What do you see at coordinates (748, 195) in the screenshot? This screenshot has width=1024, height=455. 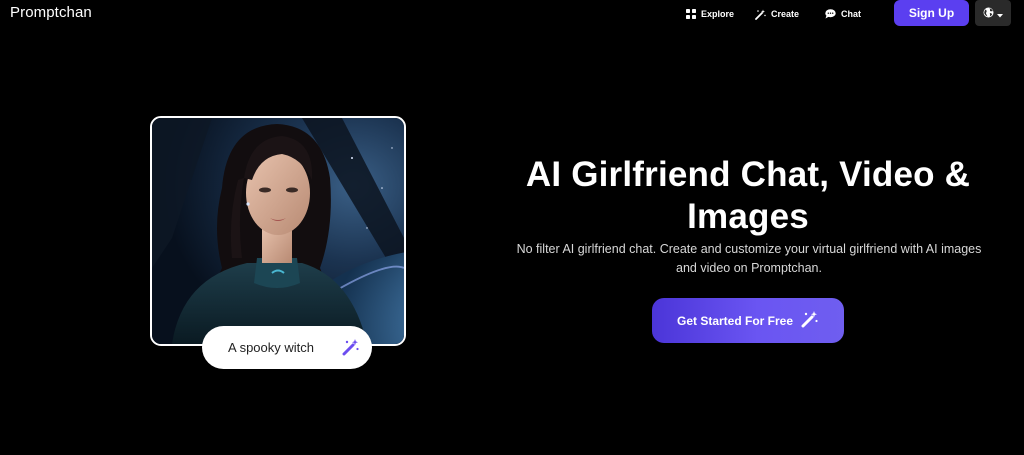 I see `hero-title: AI Girlfriend Chat, Video & Images` at bounding box center [748, 195].